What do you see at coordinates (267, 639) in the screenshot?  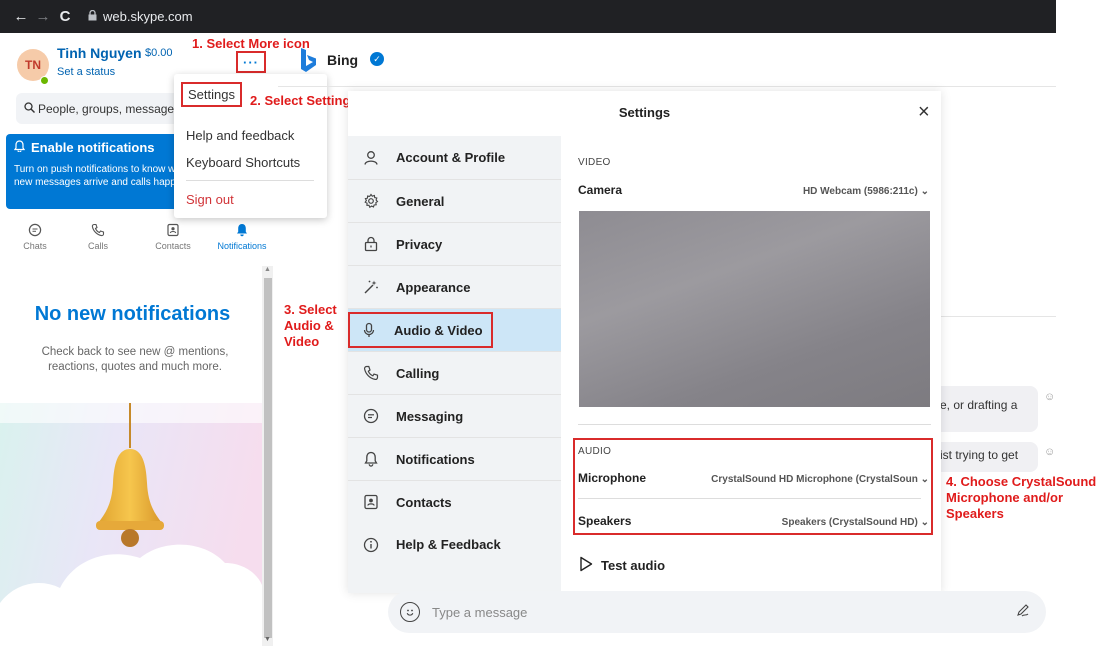 I see `scroll-down-arrow-icon: ▼` at bounding box center [267, 639].